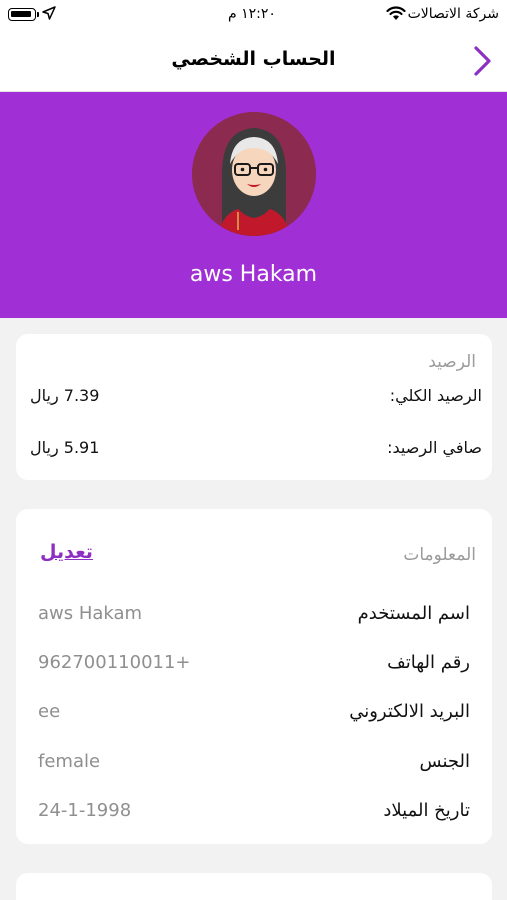  What do you see at coordinates (253, 274) in the screenshot?
I see `profile-name: aws Hakam` at bounding box center [253, 274].